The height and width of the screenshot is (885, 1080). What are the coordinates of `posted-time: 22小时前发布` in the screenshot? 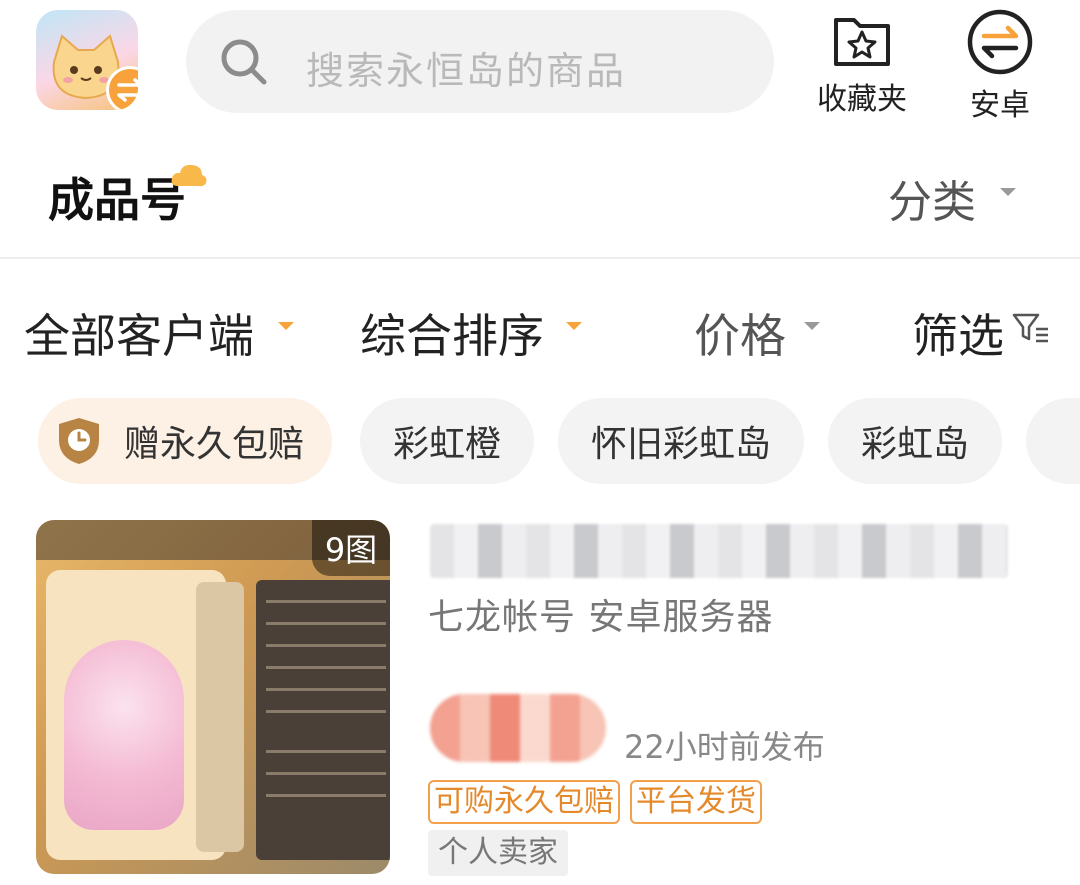 It's located at (724, 747).